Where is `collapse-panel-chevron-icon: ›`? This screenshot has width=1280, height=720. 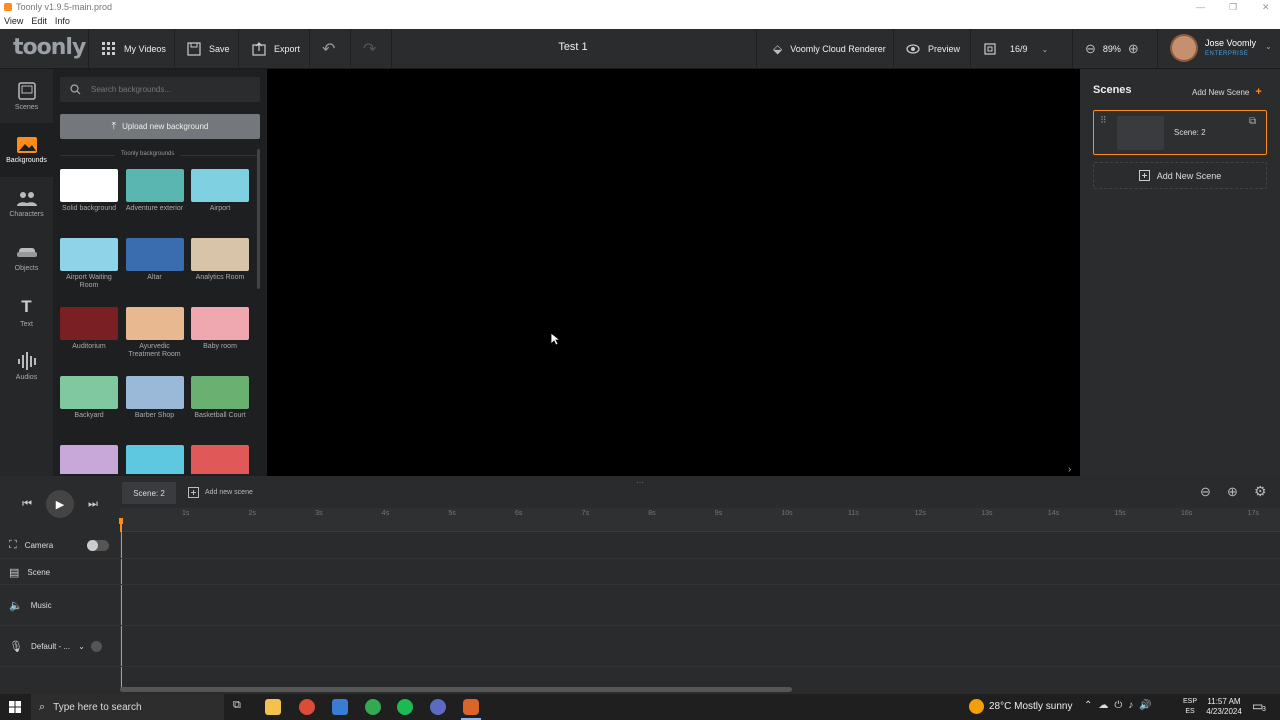
collapse-panel-chevron-icon: › is located at coordinates (1069, 469).